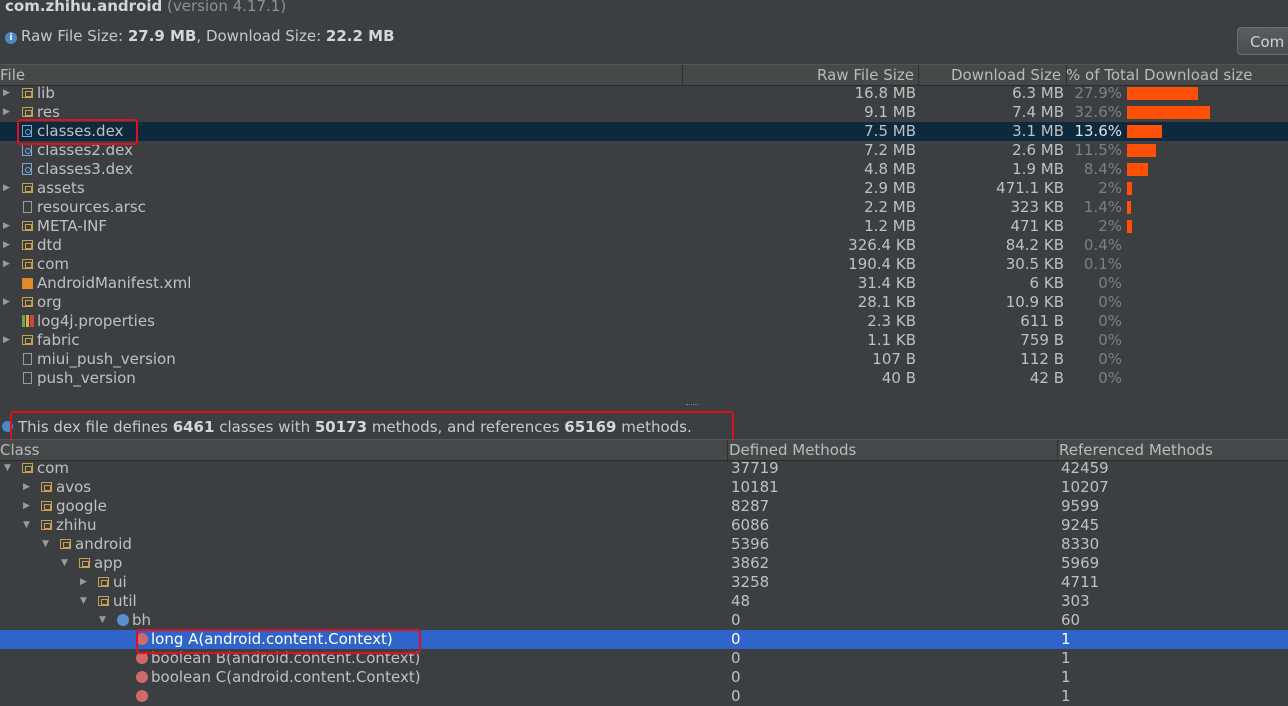 The height and width of the screenshot is (706, 1288). I want to click on referenced-methods: 5969, so click(1080, 563).